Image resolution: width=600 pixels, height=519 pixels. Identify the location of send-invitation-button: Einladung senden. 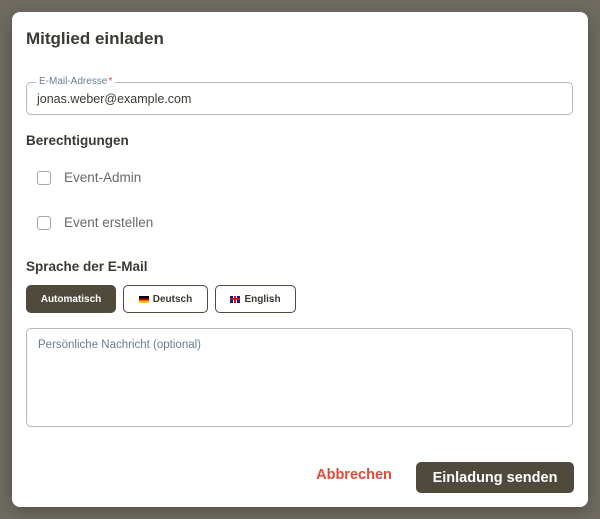
(495, 477).